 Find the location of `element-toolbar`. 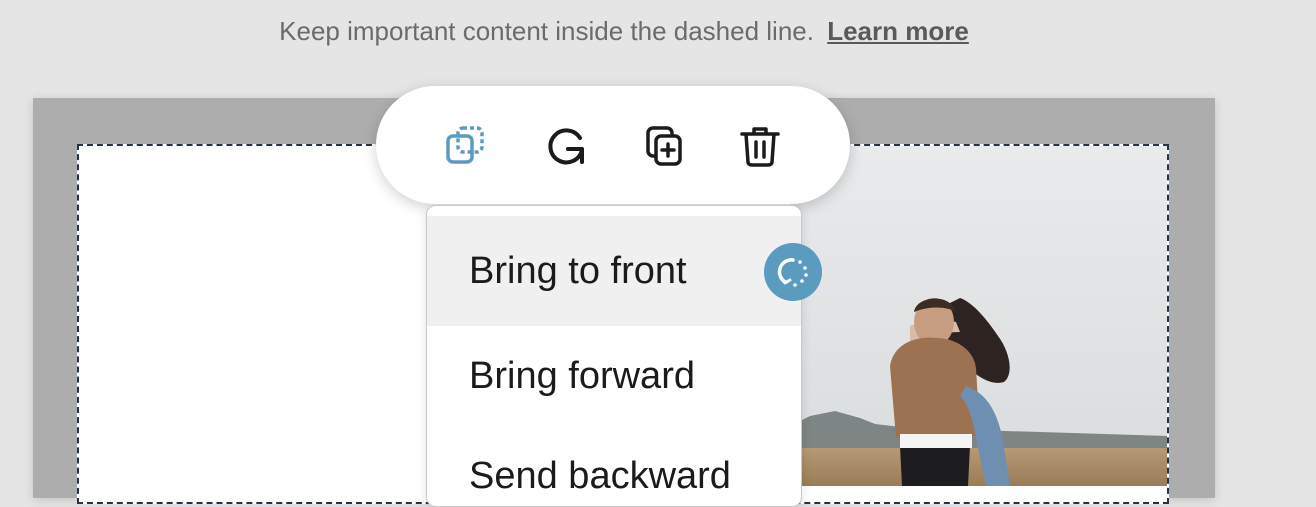

element-toolbar is located at coordinates (613, 145).